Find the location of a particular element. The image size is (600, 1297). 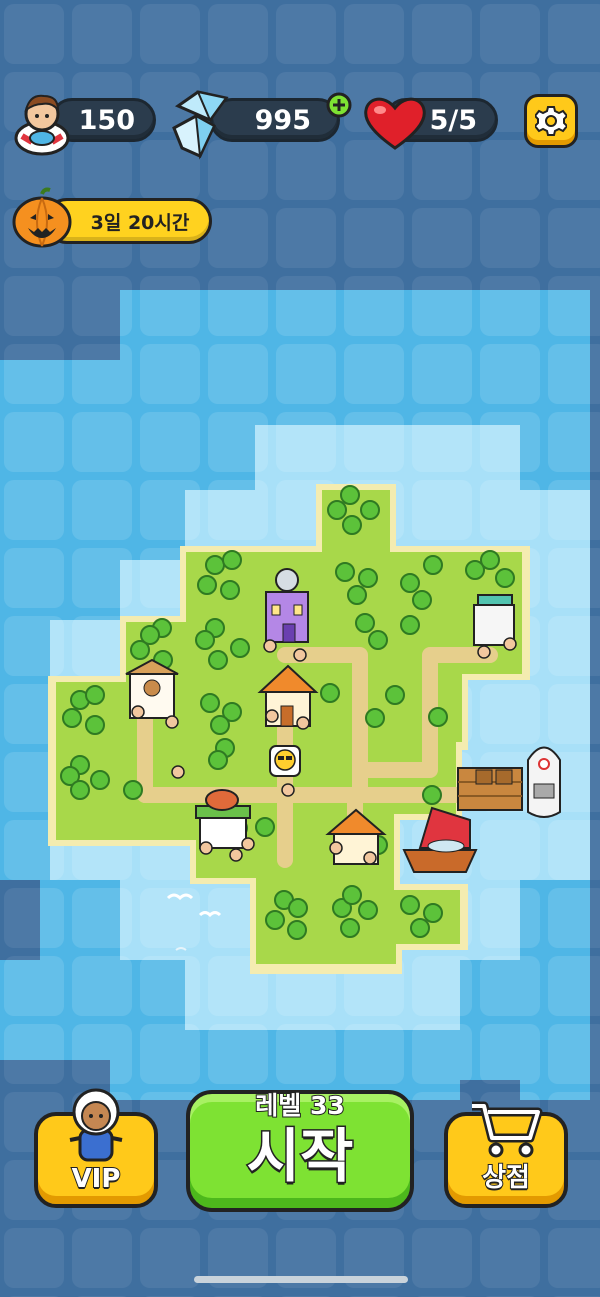

dock is located at coordinates (490, 789).